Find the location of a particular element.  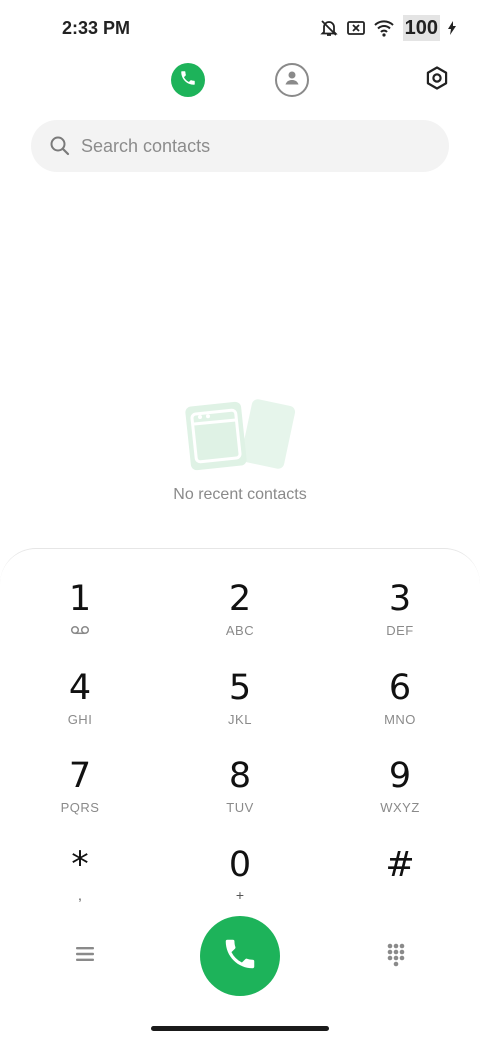

settings-button is located at coordinates (437, 80).